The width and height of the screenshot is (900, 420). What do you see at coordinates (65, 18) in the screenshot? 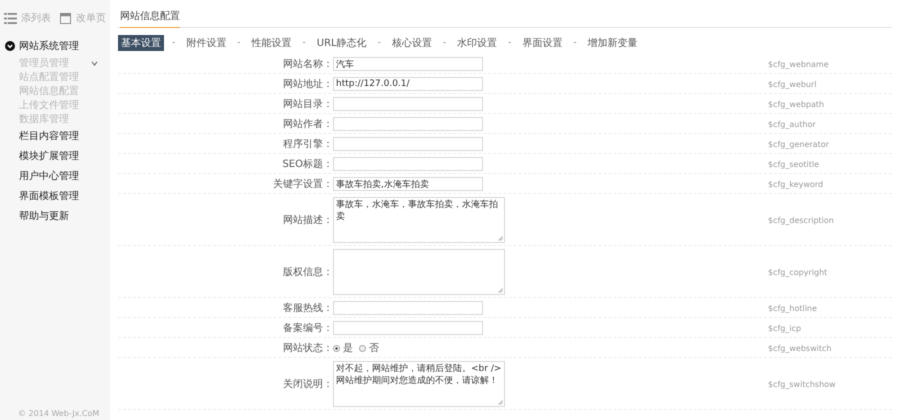
I see `window-icon` at bounding box center [65, 18].